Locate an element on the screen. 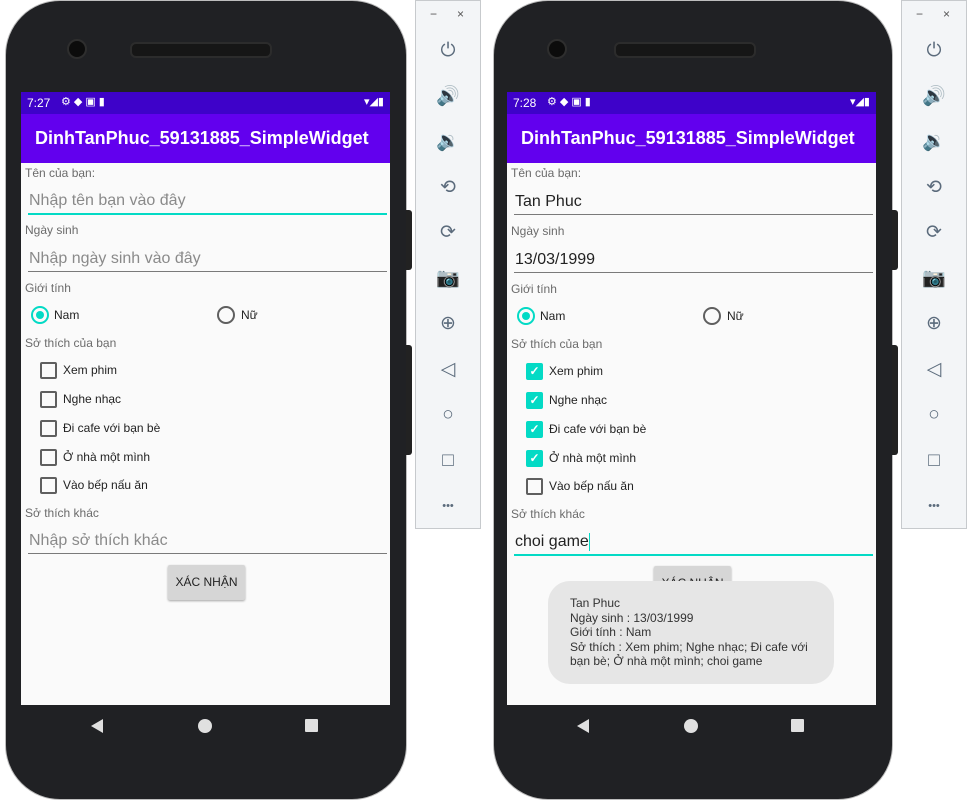 The width and height of the screenshot is (971, 800). emulator-toolbar-2: − × ⏻ 🔊 🔉 ⟲ ⟳ 📷 ⊕ ◁ ○ □ ••• is located at coordinates (934, 264).